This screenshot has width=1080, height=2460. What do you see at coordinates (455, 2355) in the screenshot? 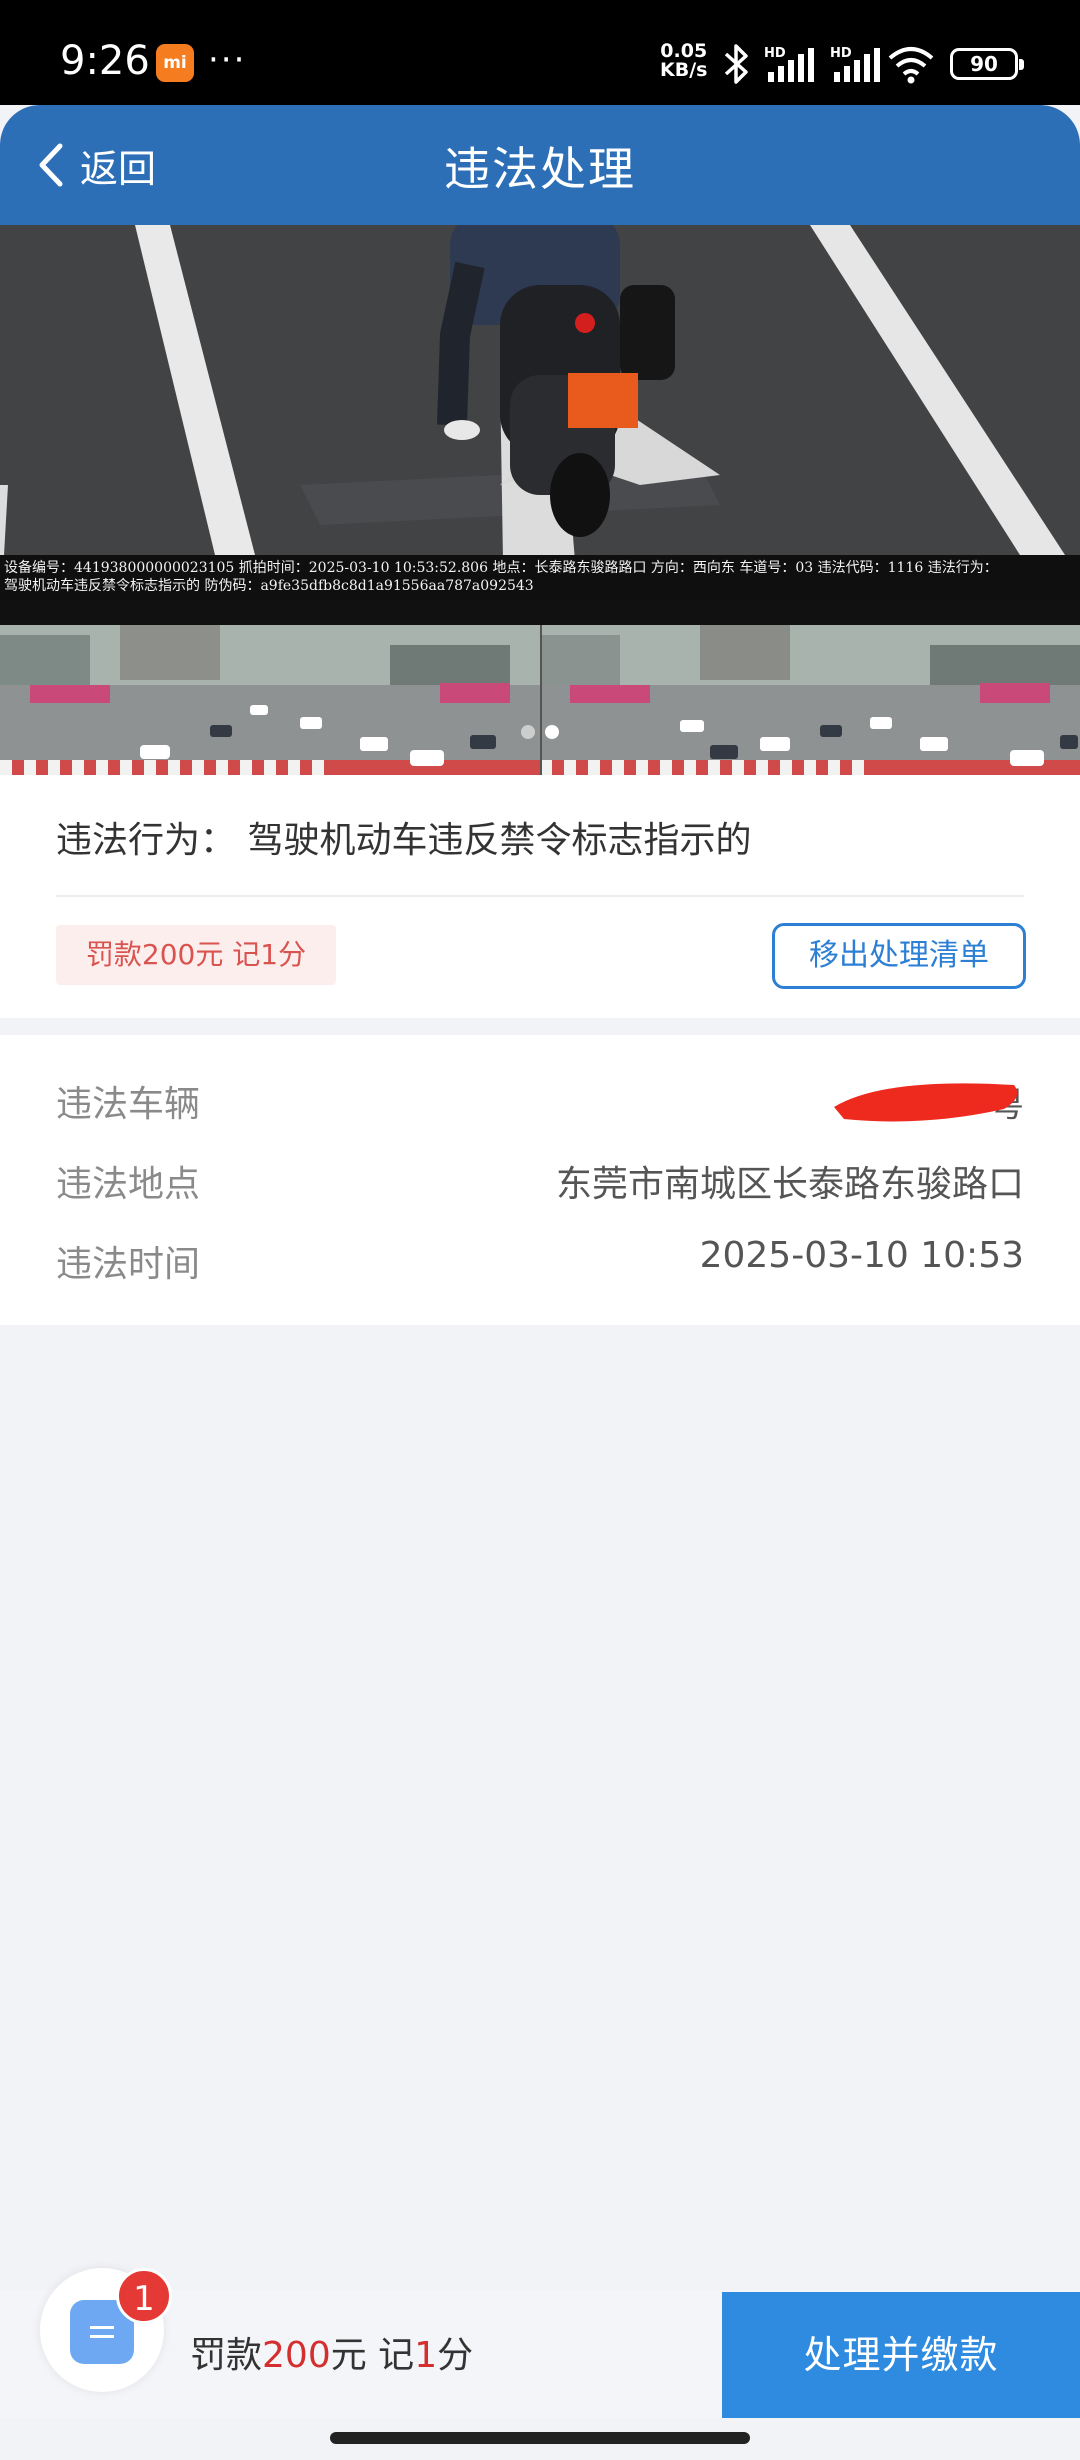
I see `points-suffix: 分` at bounding box center [455, 2355].